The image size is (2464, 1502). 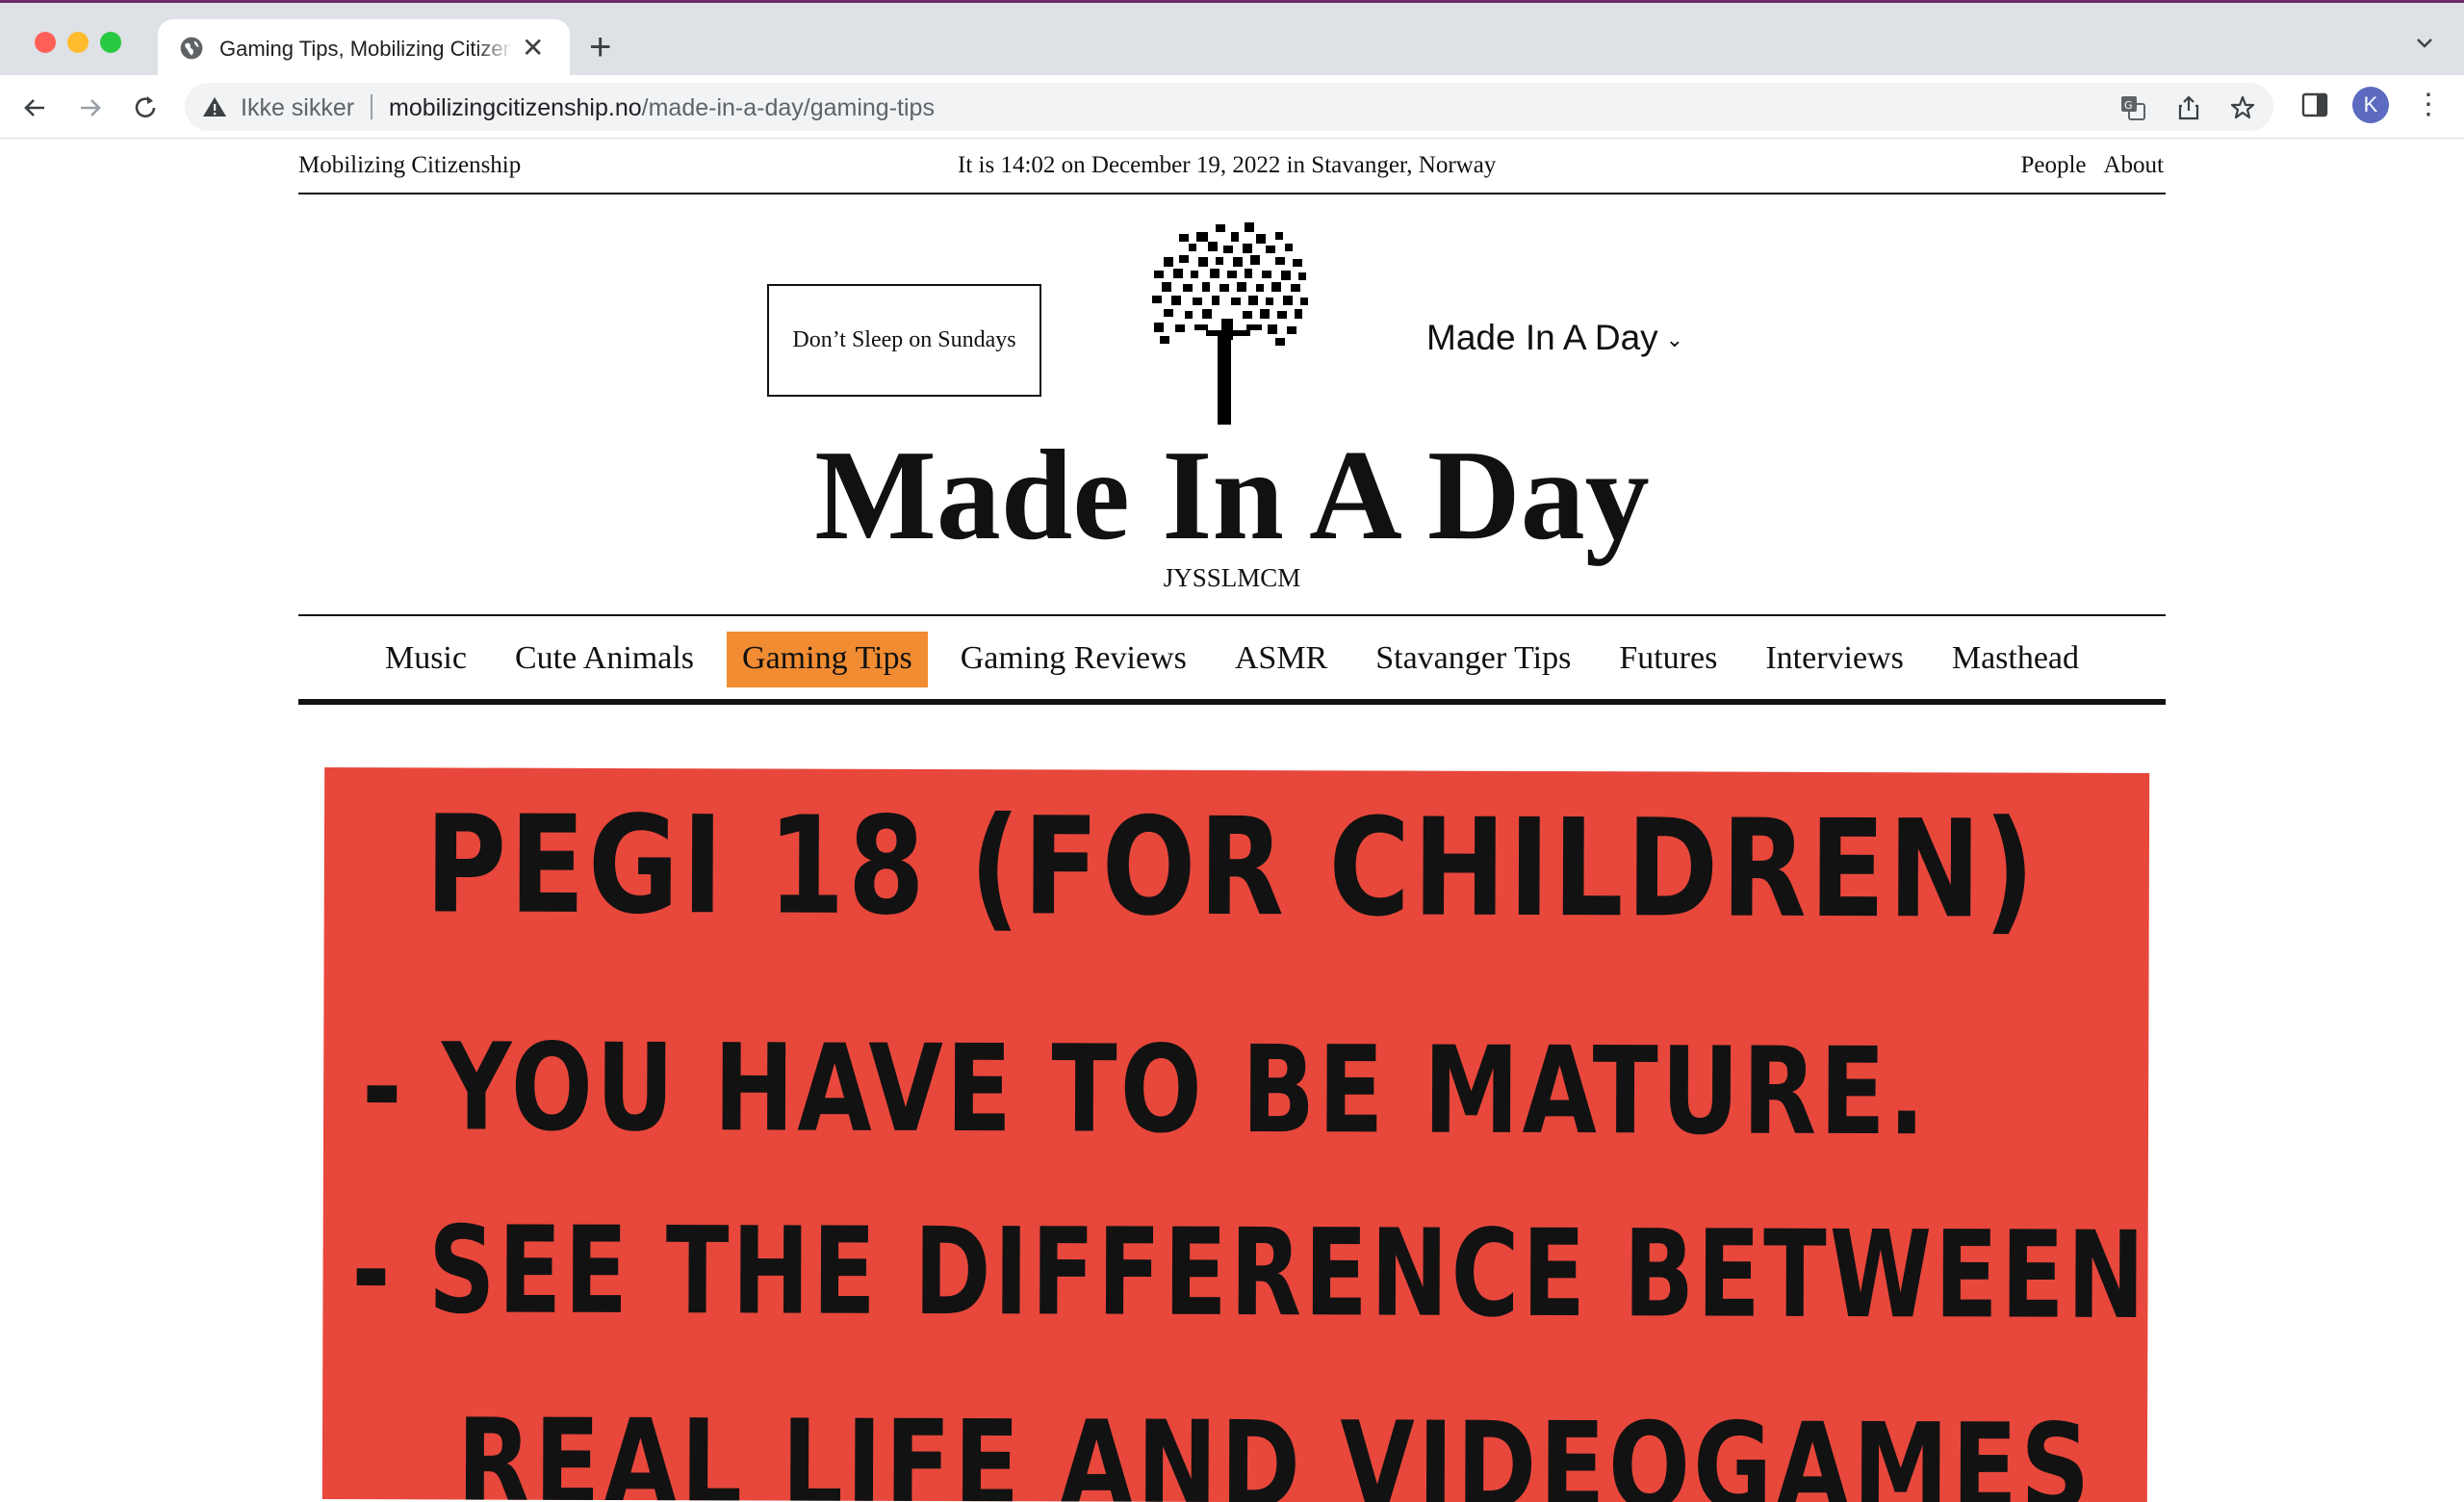 I want to click on nav-item-gaming-tips: Gaming Tips, so click(x=827, y=660).